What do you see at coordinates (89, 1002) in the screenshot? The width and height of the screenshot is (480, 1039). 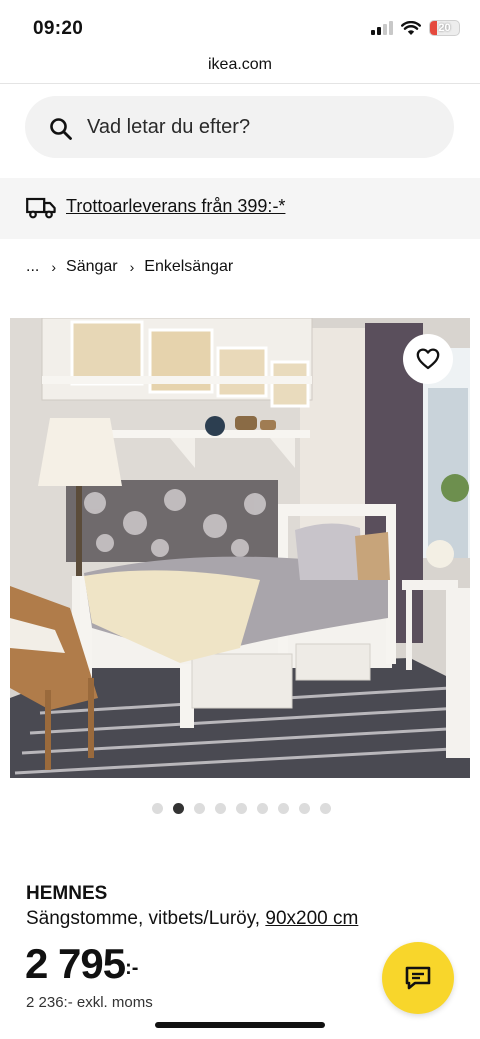 I see `price-excl-vat: 2 236:- exkl. moms` at bounding box center [89, 1002].